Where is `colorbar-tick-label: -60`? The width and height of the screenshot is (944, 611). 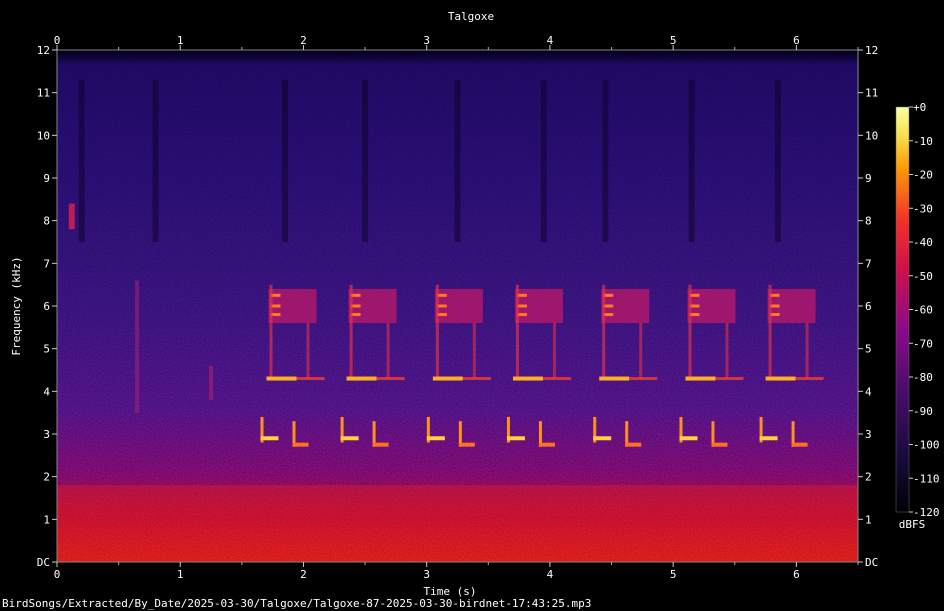 colorbar-tick-label: -60 is located at coordinates (923, 310).